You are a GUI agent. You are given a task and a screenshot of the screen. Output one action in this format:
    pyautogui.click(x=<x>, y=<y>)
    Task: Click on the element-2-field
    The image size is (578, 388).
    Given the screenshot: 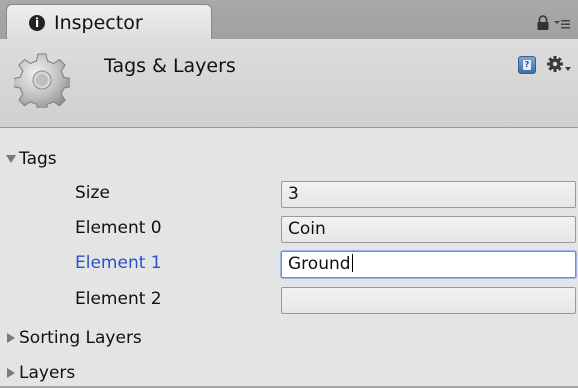 What is the action you would take?
    pyautogui.click(x=428, y=300)
    